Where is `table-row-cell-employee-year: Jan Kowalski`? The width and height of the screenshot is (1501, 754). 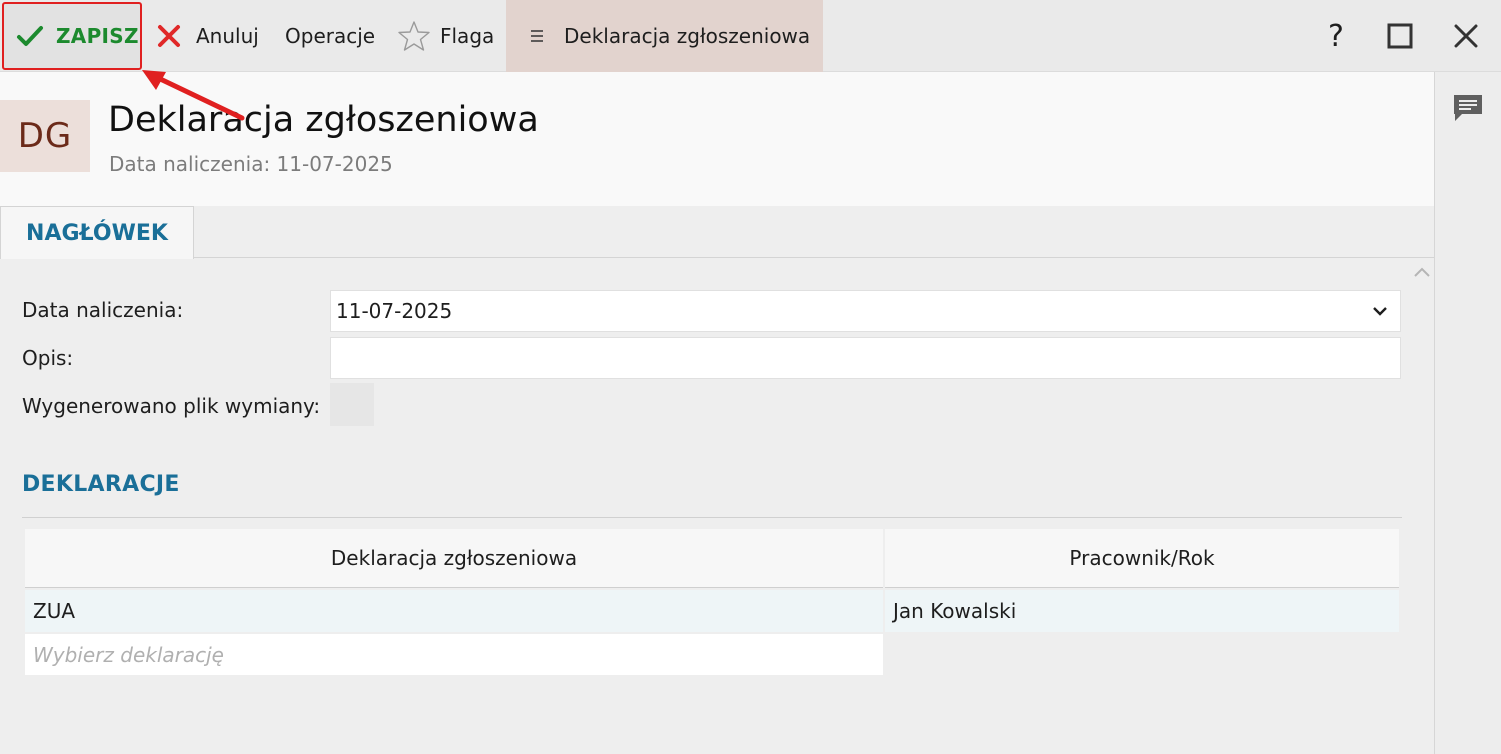
table-row-cell-employee-year: Jan Kowalski is located at coordinates (1142, 611).